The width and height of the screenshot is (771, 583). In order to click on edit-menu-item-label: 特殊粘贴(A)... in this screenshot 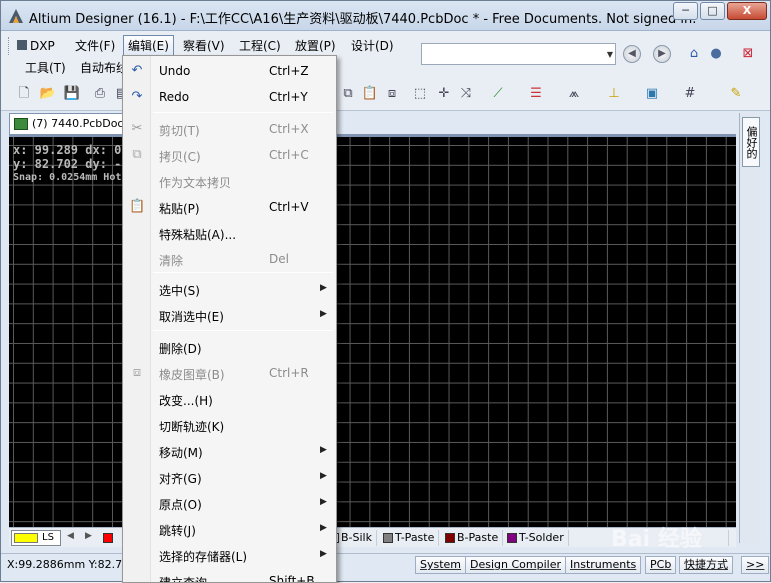, I will do `click(198, 235)`.